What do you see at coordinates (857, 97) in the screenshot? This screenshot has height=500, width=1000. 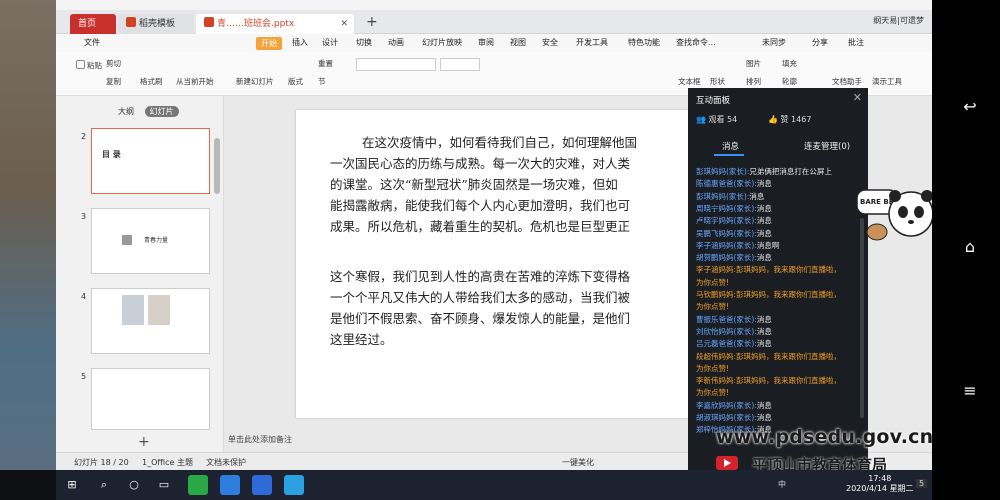 I see `close-icon: ✕` at bounding box center [857, 97].